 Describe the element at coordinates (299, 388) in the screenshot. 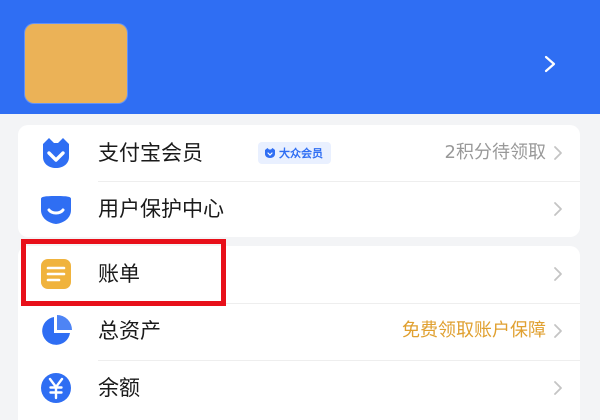

I see `list-item-balance: 余额` at that location.